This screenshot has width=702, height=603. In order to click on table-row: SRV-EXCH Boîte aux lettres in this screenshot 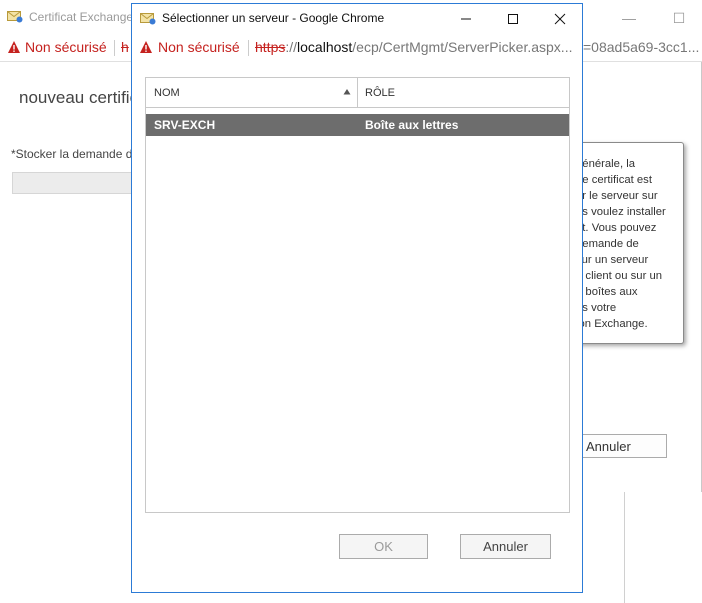, I will do `click(357, 125)`.